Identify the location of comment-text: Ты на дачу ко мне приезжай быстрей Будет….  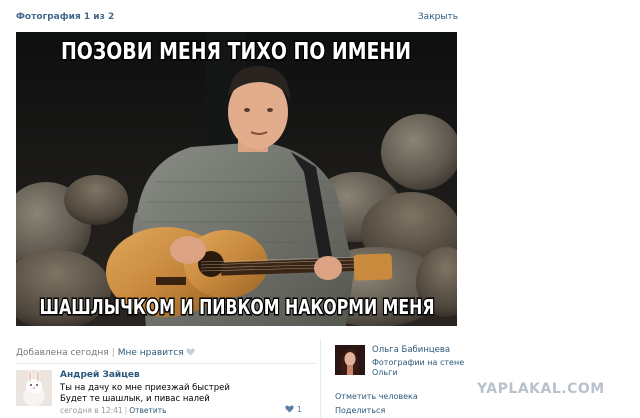
(145, 394).